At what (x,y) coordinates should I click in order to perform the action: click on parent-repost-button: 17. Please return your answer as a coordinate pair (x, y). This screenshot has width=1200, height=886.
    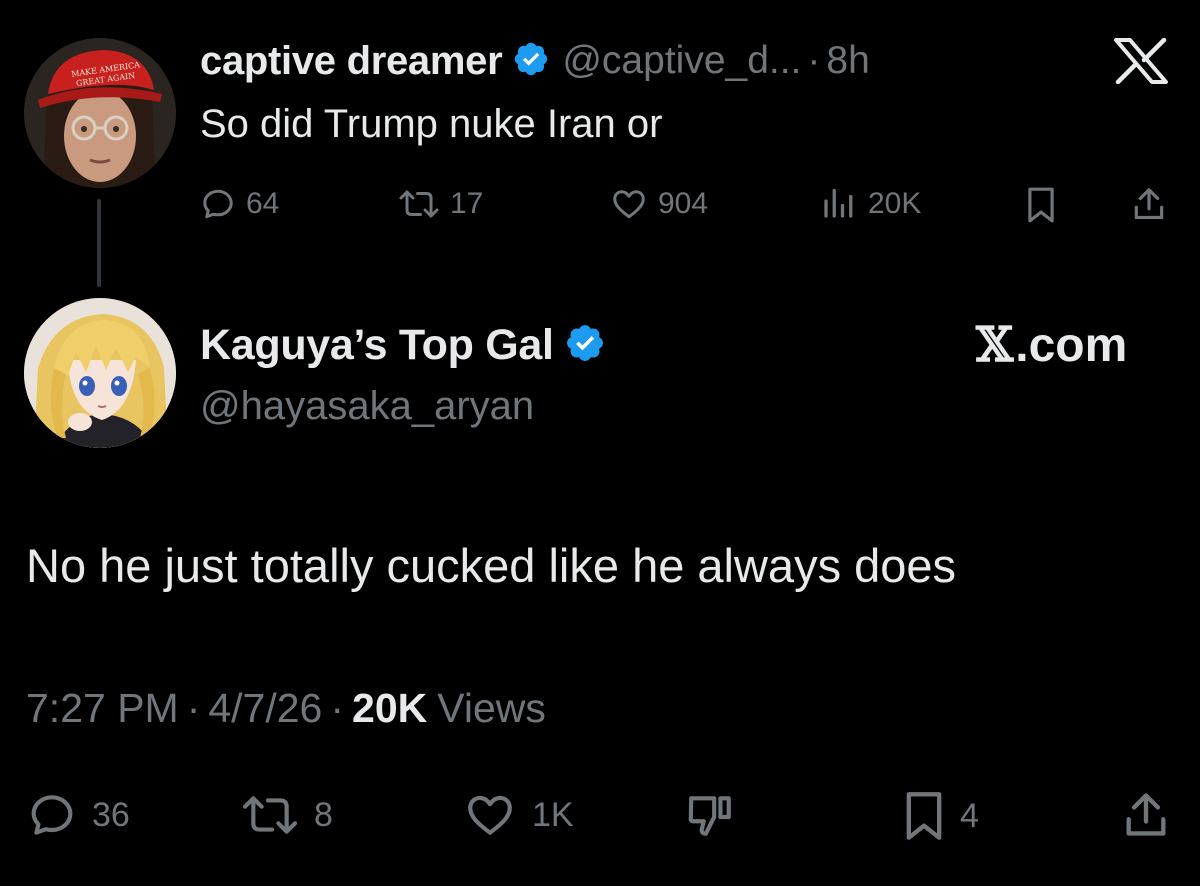
    Looking at the image, I should click on (440, 204).